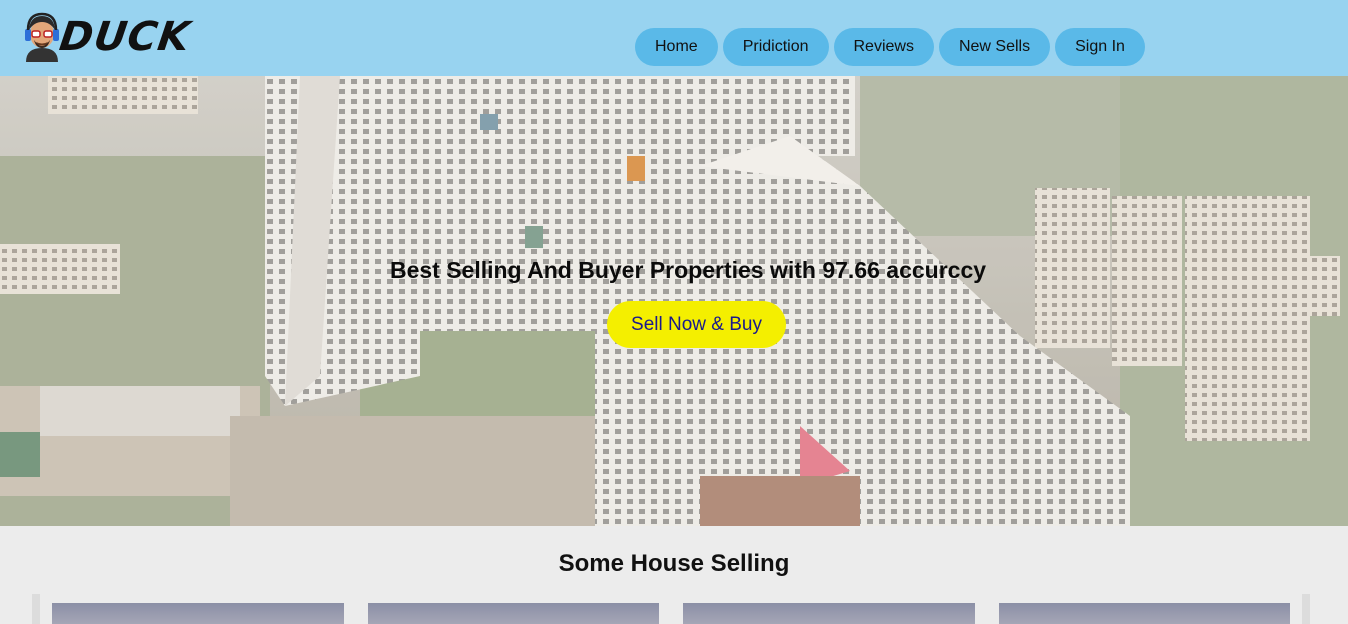 The width and height of the screenshot is (1348, 624). What do you see at coordinates (676, 47) in the screenshot?
I see `nav-home: Home` at bounding box center [676, 47].